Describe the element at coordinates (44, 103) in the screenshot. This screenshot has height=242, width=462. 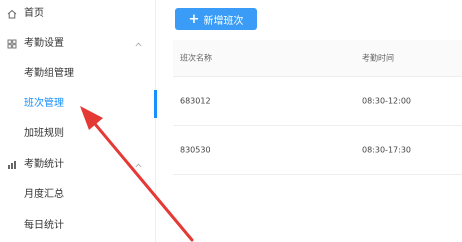
I see `sidebar-item-label: 班次管理` at that location.